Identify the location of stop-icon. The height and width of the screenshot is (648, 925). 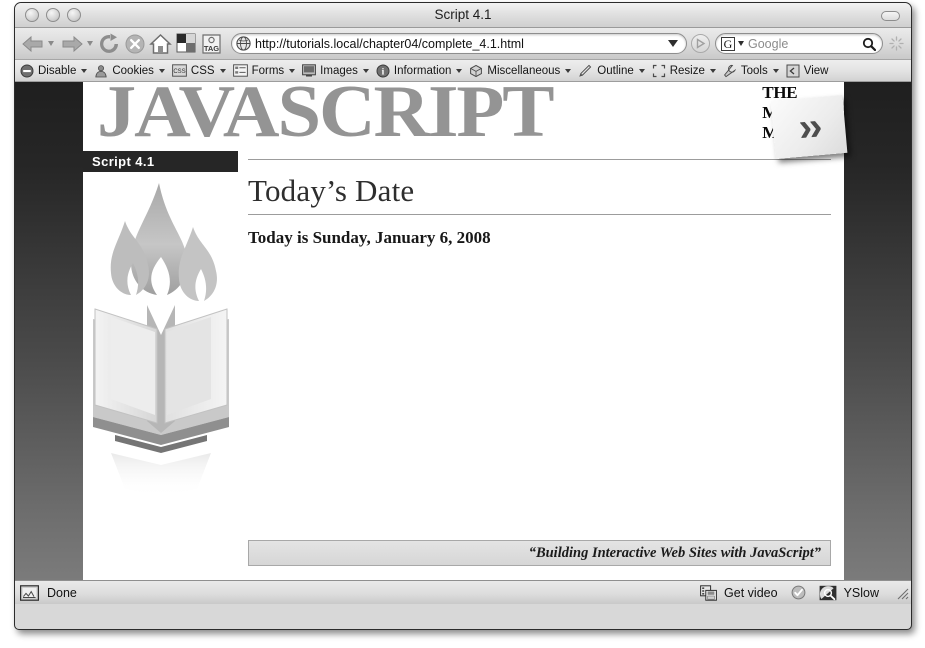
(135, 43).